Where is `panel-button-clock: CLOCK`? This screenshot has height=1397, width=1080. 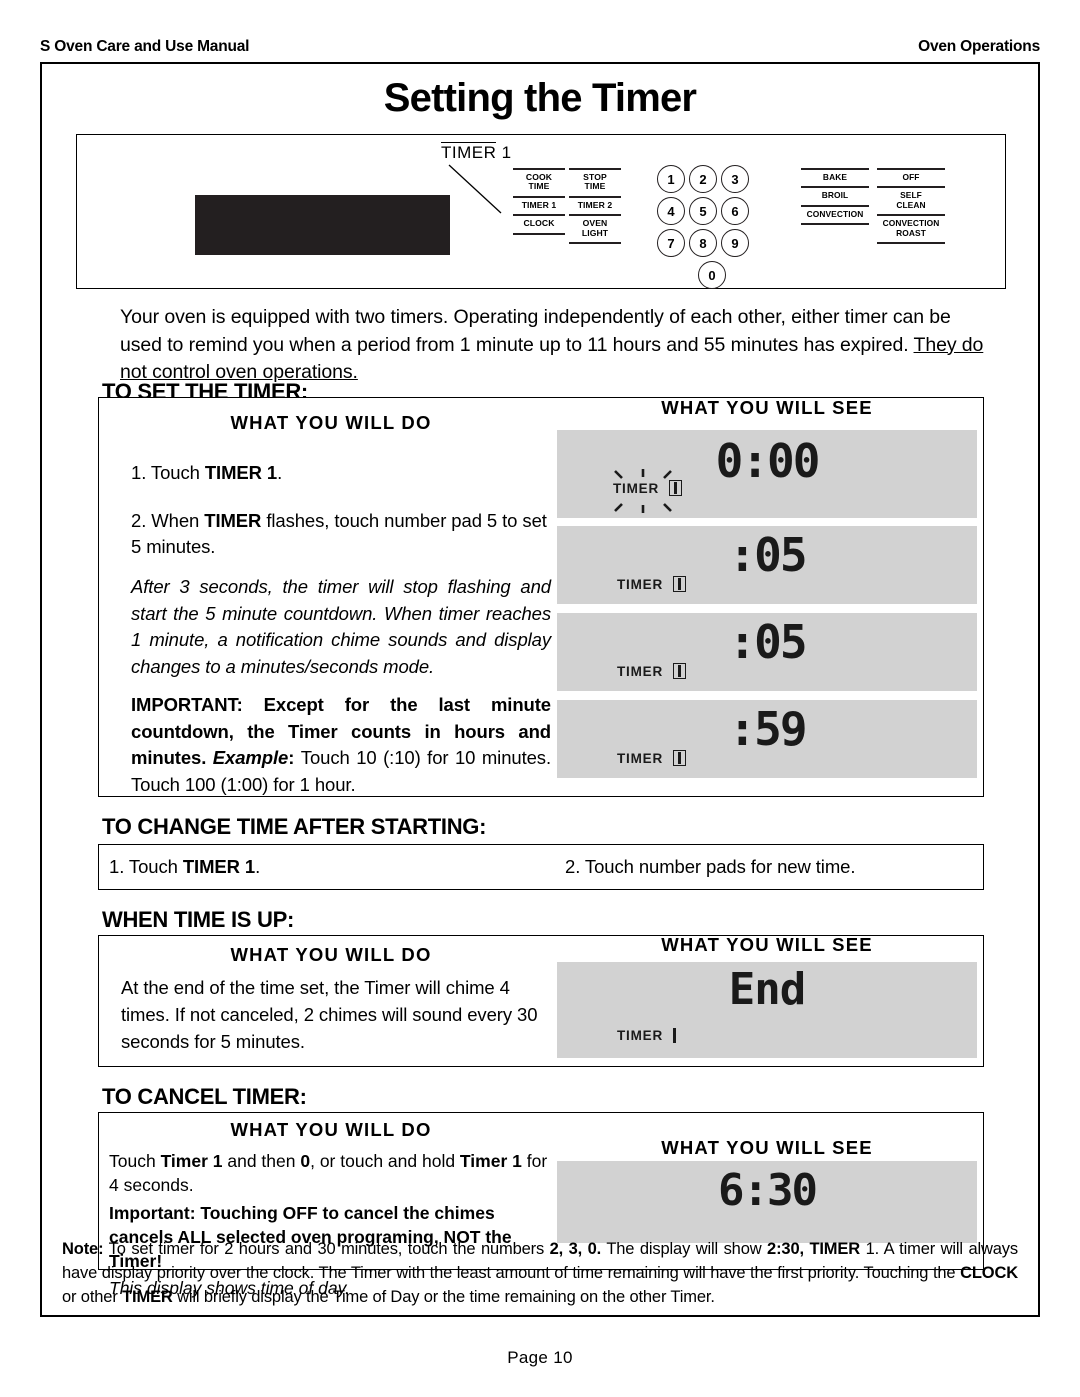
panel-button-clock: CLOCK is located at coordinates (539, 224).